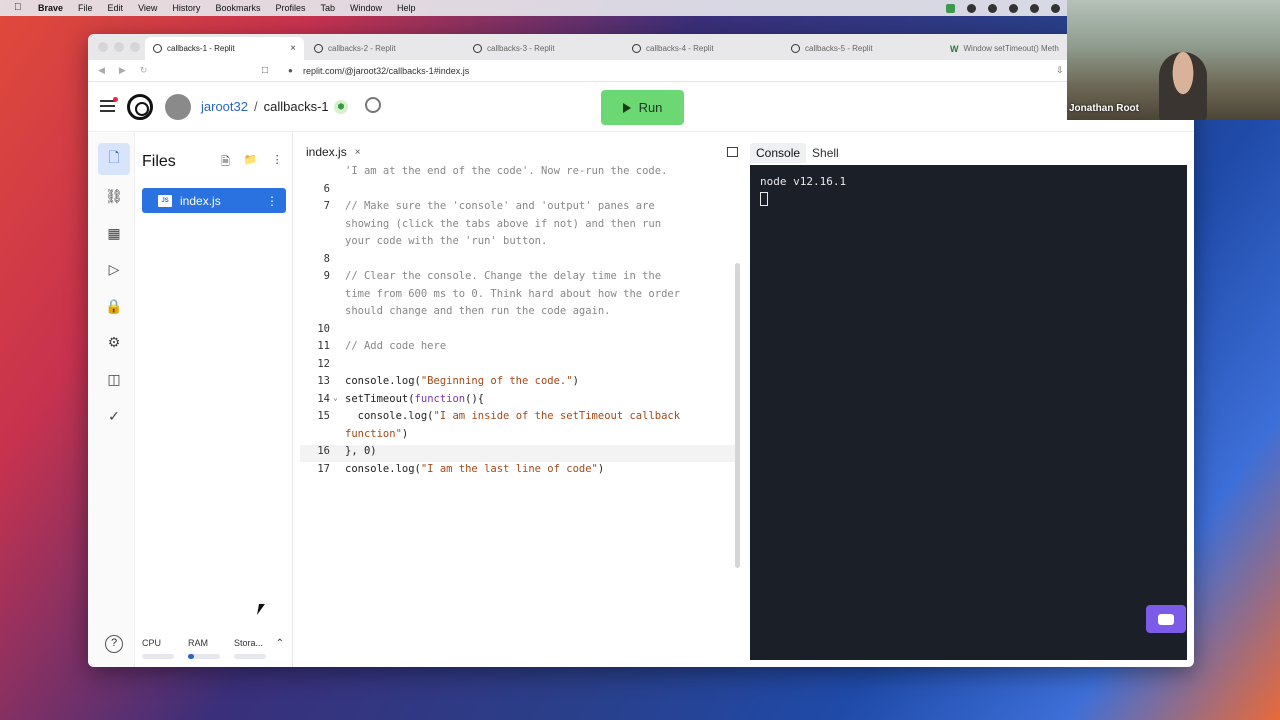 The height and width of the screenshot is (720, 1280). What do you see at coordinates (778, 153) in the screenshot?
I see `tab-console: Console` at bounding box center [778, 153].